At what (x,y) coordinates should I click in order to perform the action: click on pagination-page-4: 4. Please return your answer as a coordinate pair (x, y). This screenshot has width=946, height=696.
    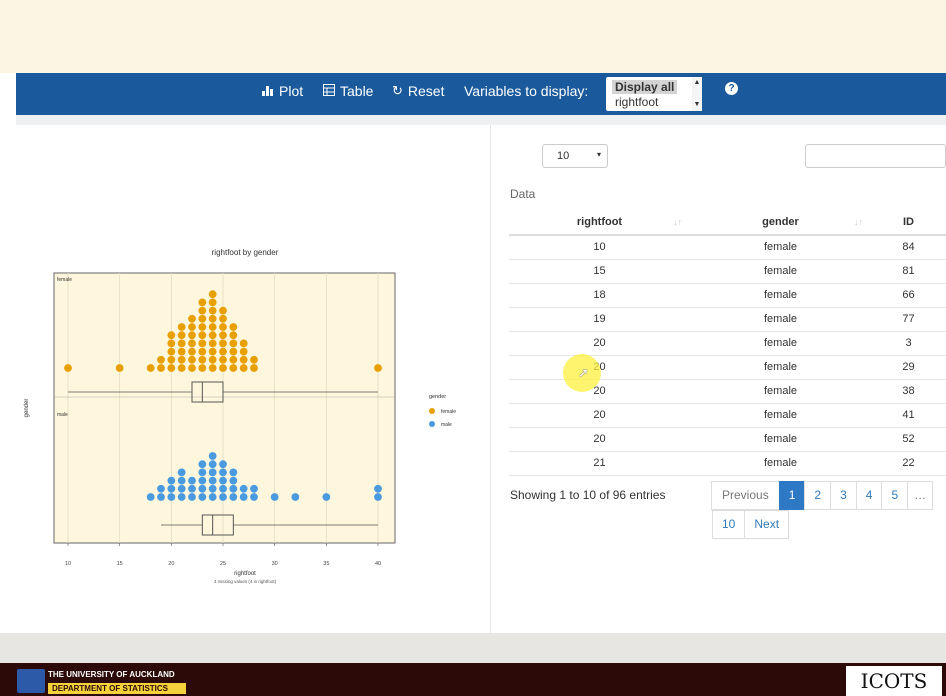
    Looking at the image, I should click on (869, 495).